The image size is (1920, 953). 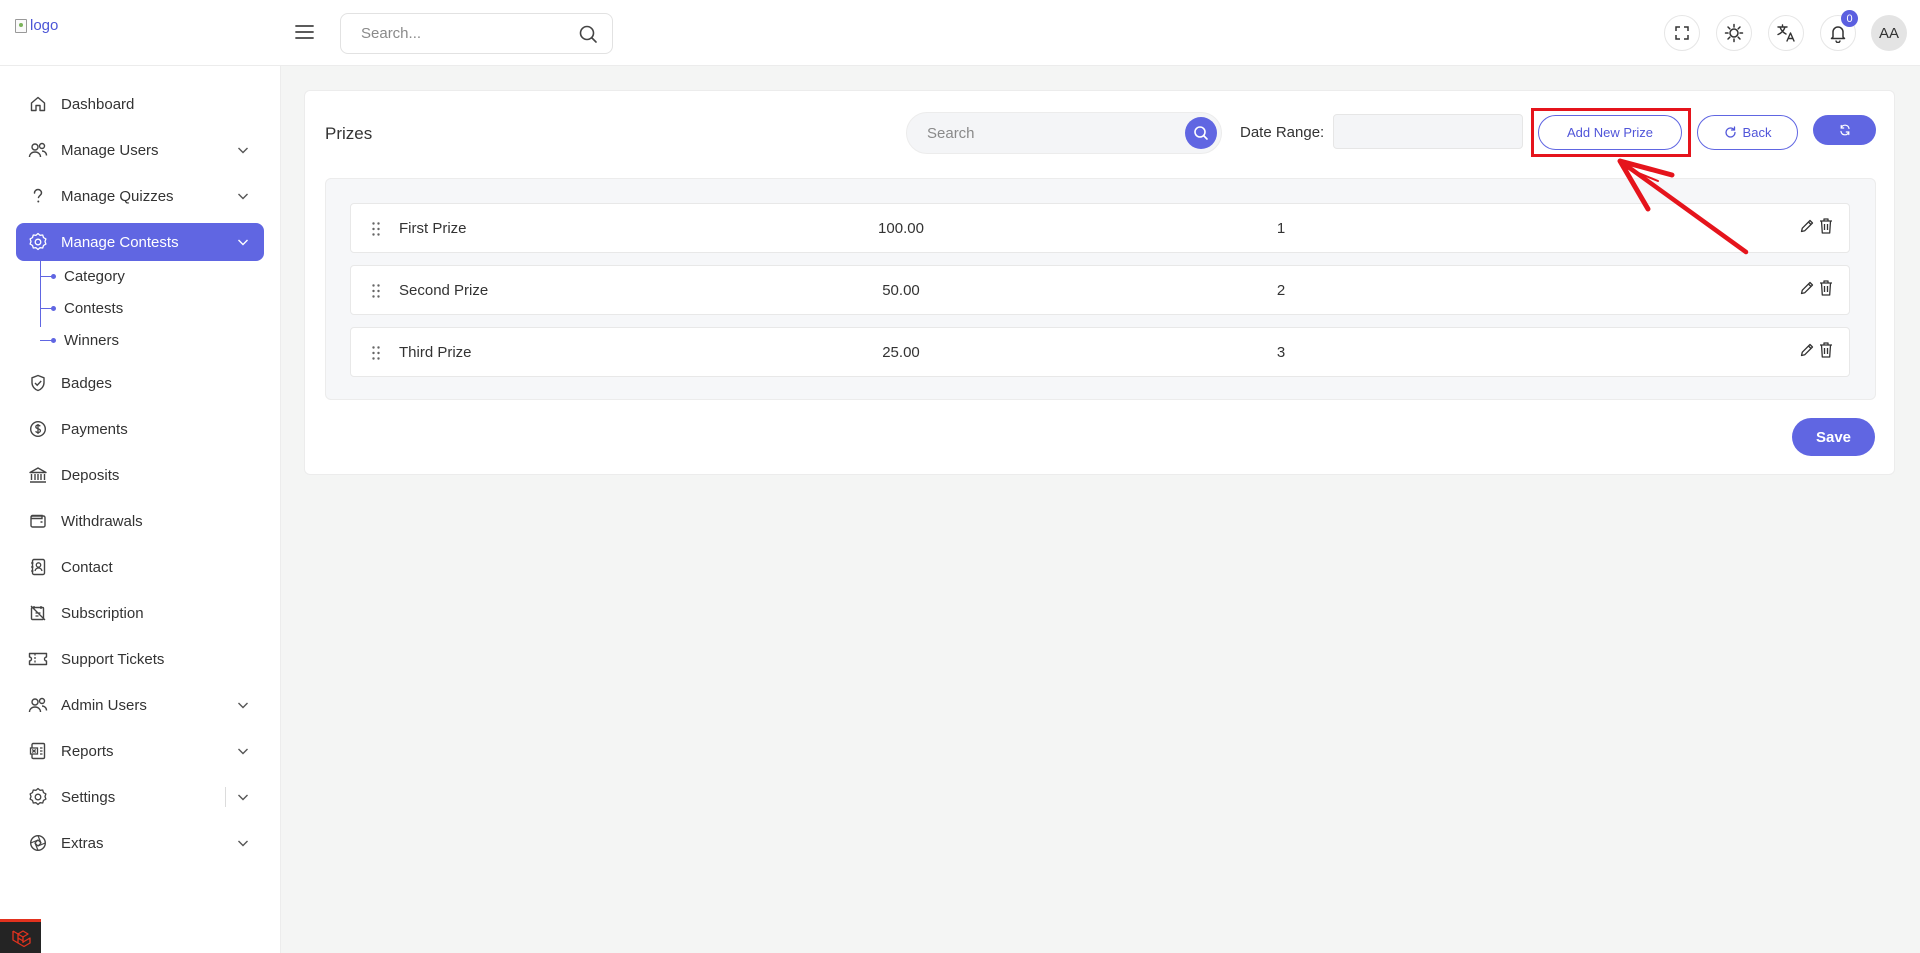 I want to click on global-search, so click(x=476, y=33).